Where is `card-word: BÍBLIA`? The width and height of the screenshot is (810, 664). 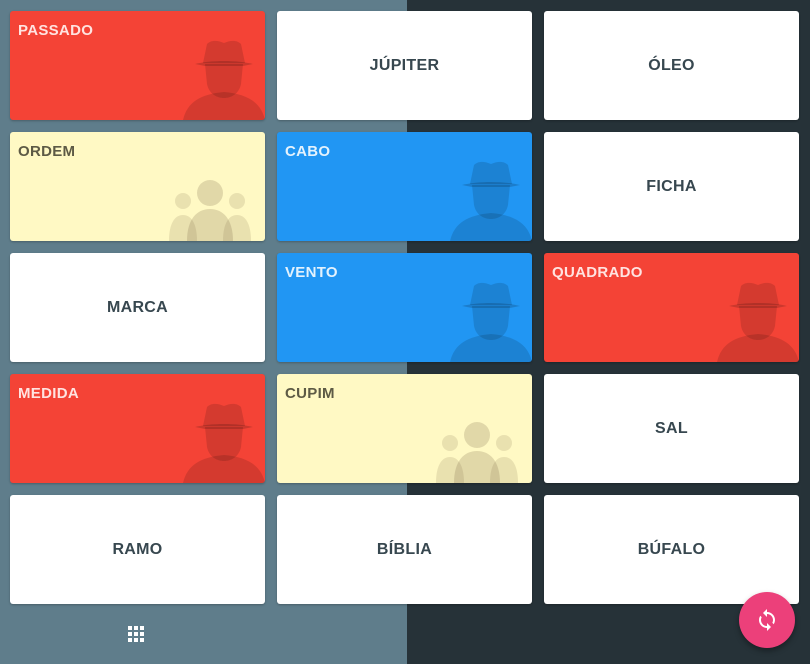
card-word: BÍBLIA is located at coordinates (404, 549).